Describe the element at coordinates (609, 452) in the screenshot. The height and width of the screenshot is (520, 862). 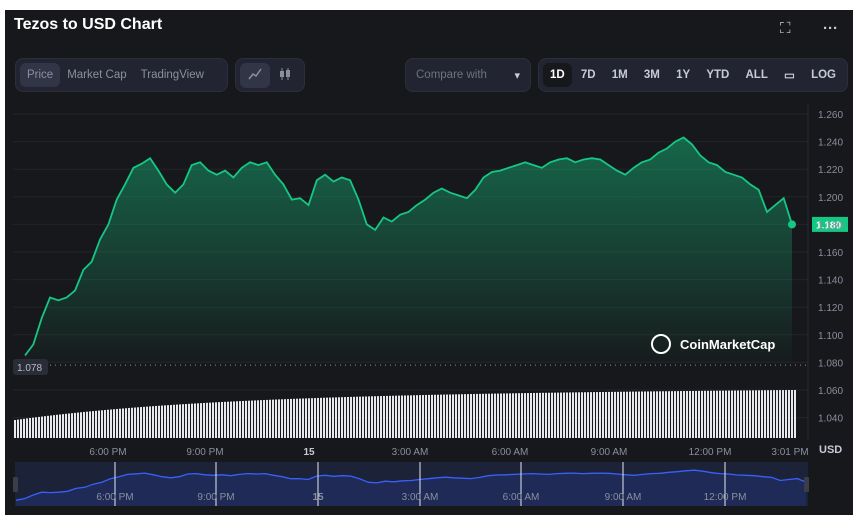
I see `x-tick-label: 9:00 AM` at that location.